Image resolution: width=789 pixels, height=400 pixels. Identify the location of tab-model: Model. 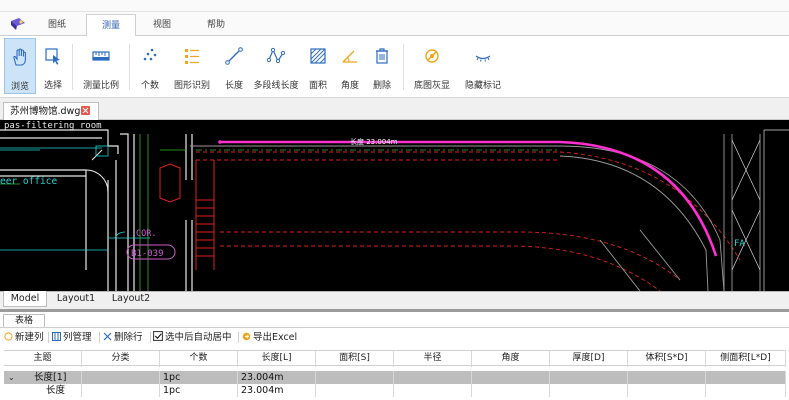
(25, 299).